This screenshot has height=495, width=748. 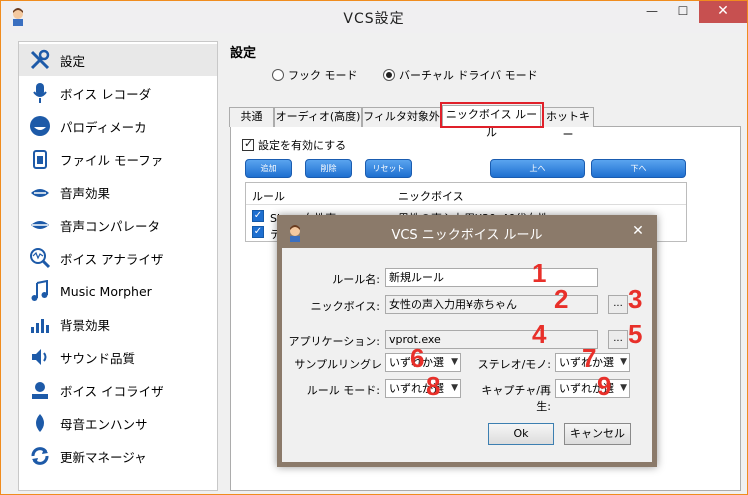 I want to click on reset-button: リセット, so click(x=388, y=168).